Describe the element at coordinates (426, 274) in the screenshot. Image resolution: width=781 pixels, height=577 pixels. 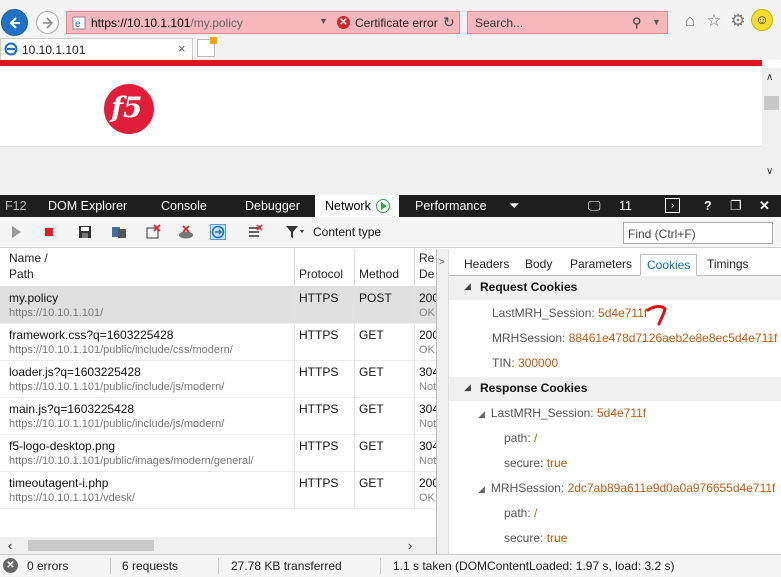
I see `col-description-header: De` at that location.